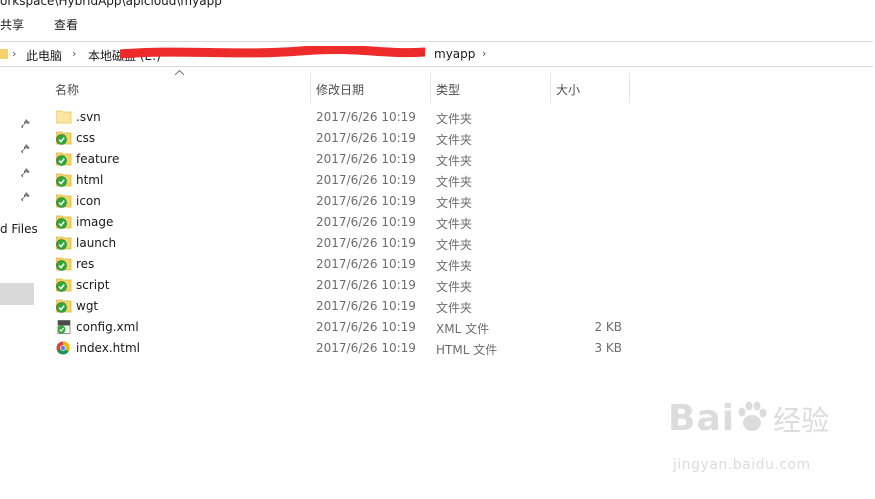 The height and width of the screenshot is (499, 875). I want to click on breadcrumb-this-pc: 此电脑, so click(44, 55).